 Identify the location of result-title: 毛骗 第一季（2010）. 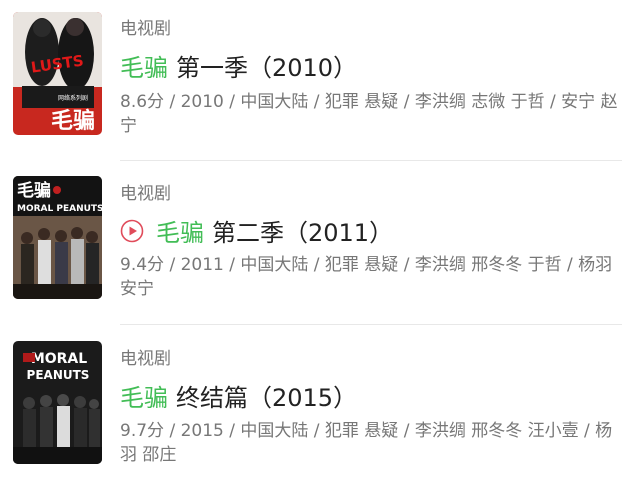
(238, 65).